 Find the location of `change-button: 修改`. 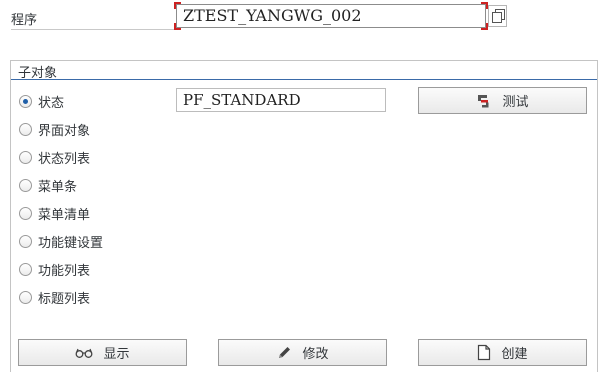

change-button: 修改 is located at coordinates (302, 352).